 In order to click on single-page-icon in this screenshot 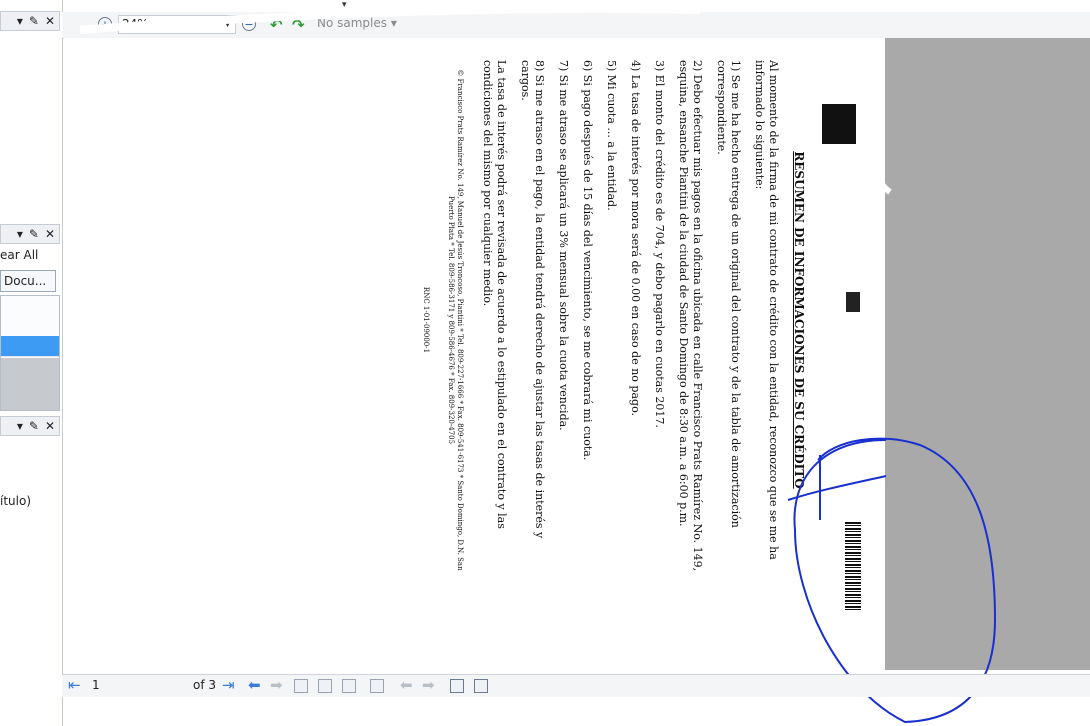, I will do `click(457, 686)`.